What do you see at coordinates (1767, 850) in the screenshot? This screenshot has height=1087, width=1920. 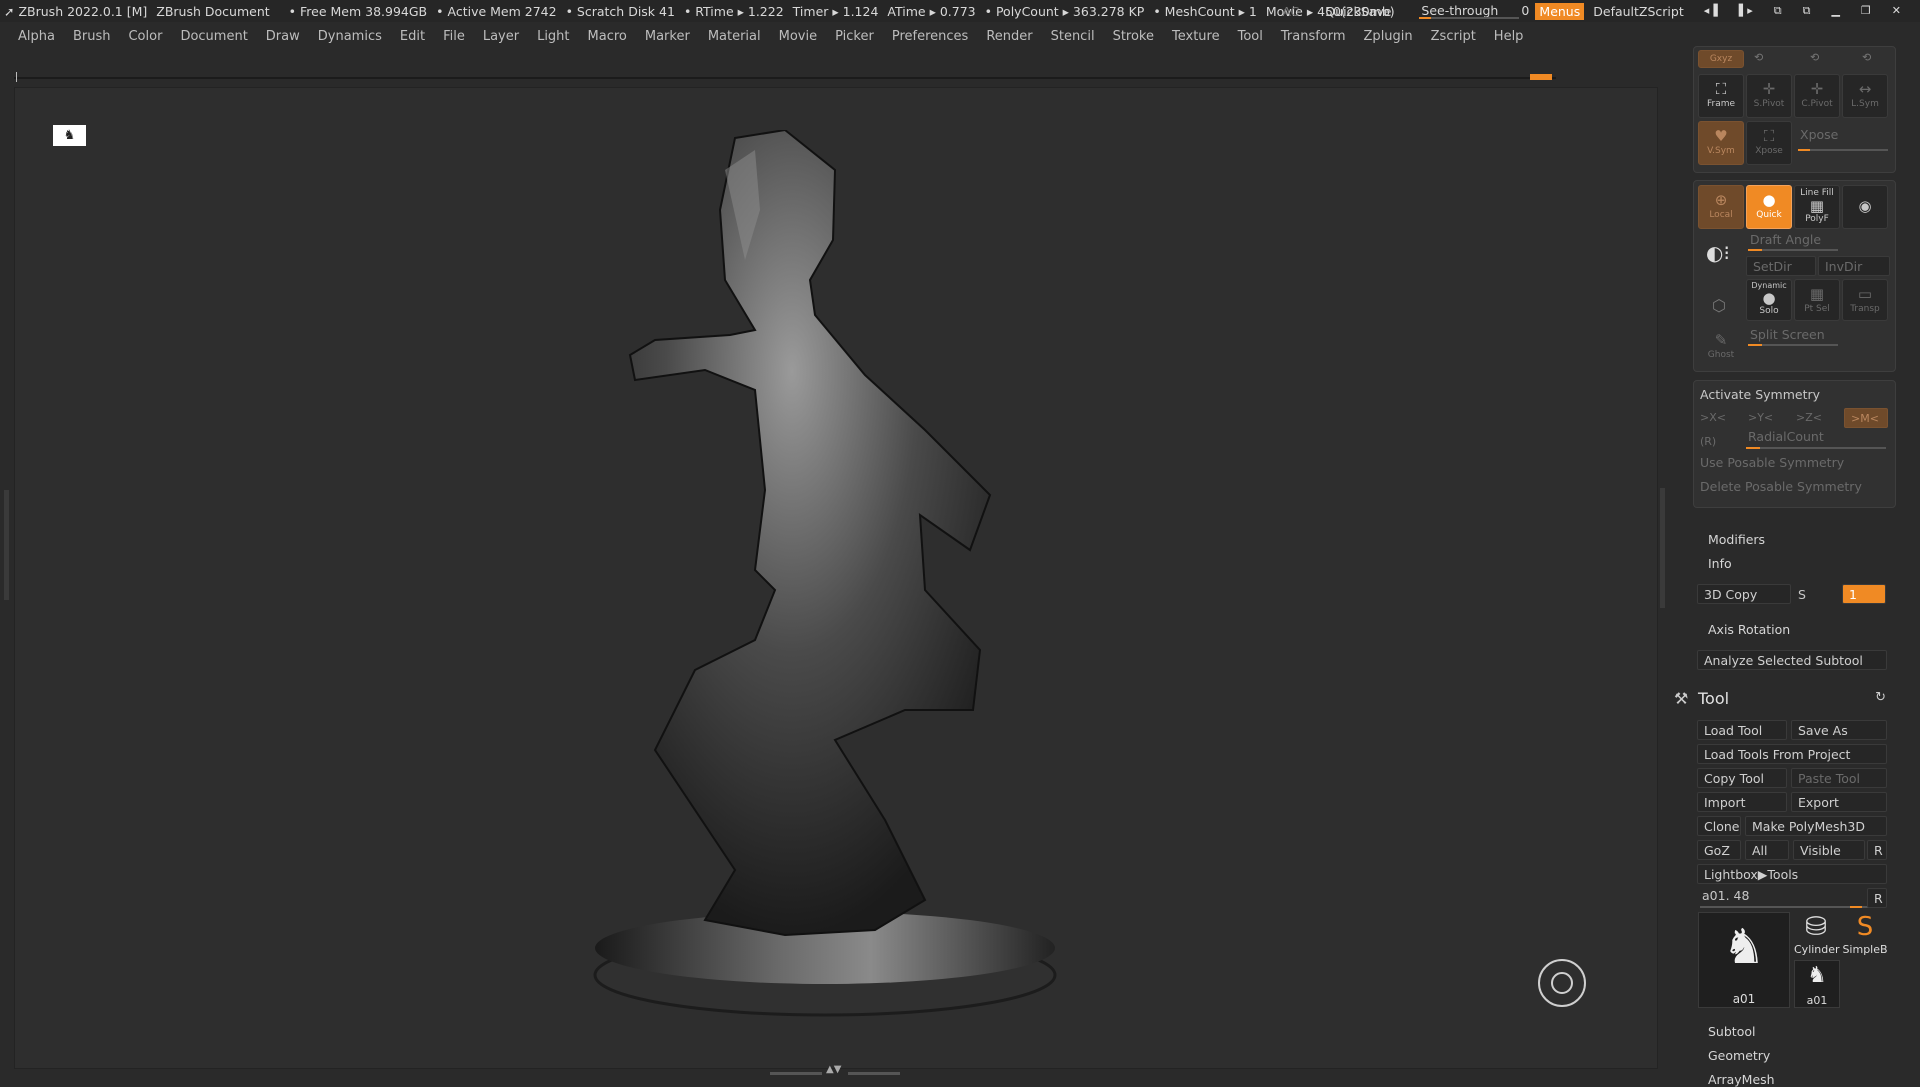 I see `goz-all-button: All` at bounding box center [1767, 850].